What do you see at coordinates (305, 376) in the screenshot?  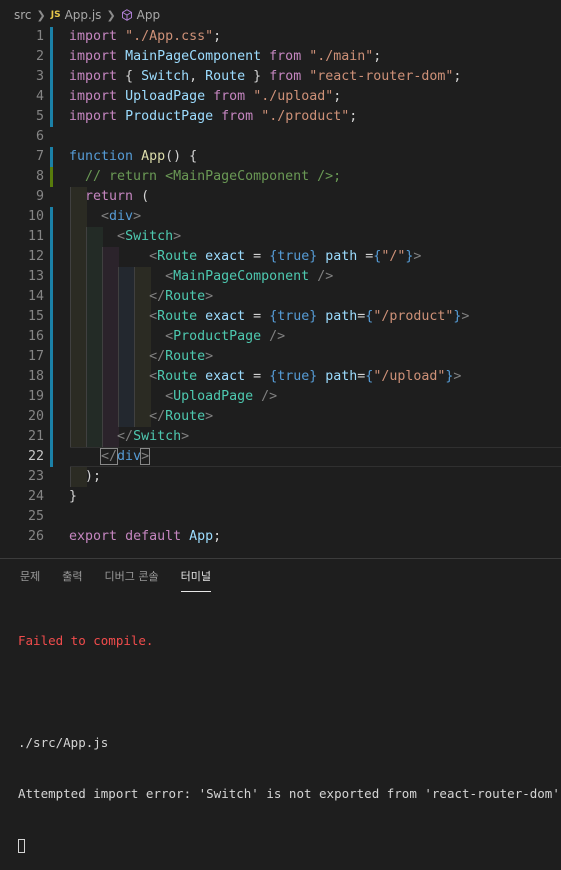 I see `code-text: <Route exact = {true} path={"/upload"}>` at bounding box center [305, 376].